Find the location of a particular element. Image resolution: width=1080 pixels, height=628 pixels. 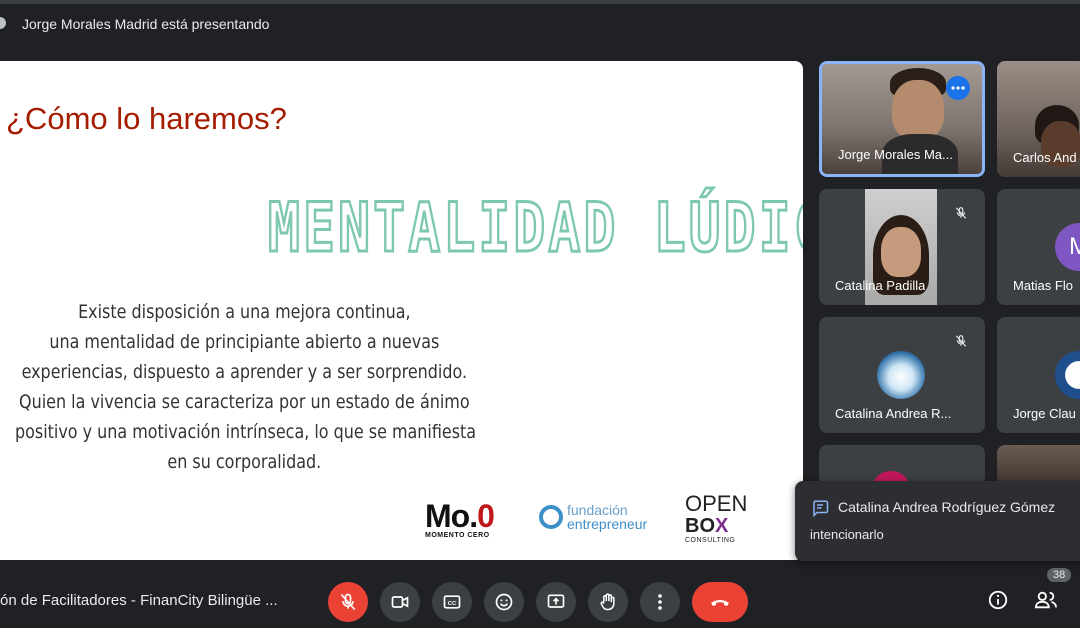

camera-toggle-button is located at coordinates (400, 602).